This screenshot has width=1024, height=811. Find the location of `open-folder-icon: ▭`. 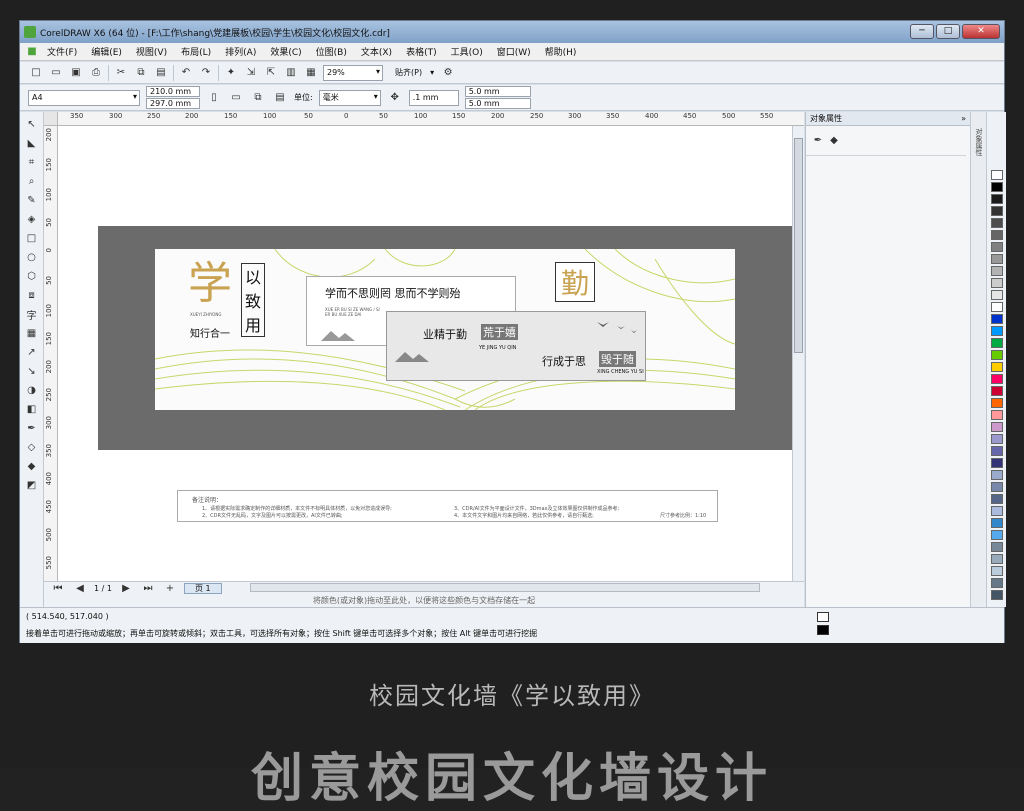

open-folder-icon: ▭ is located at coordinates (56, 73).